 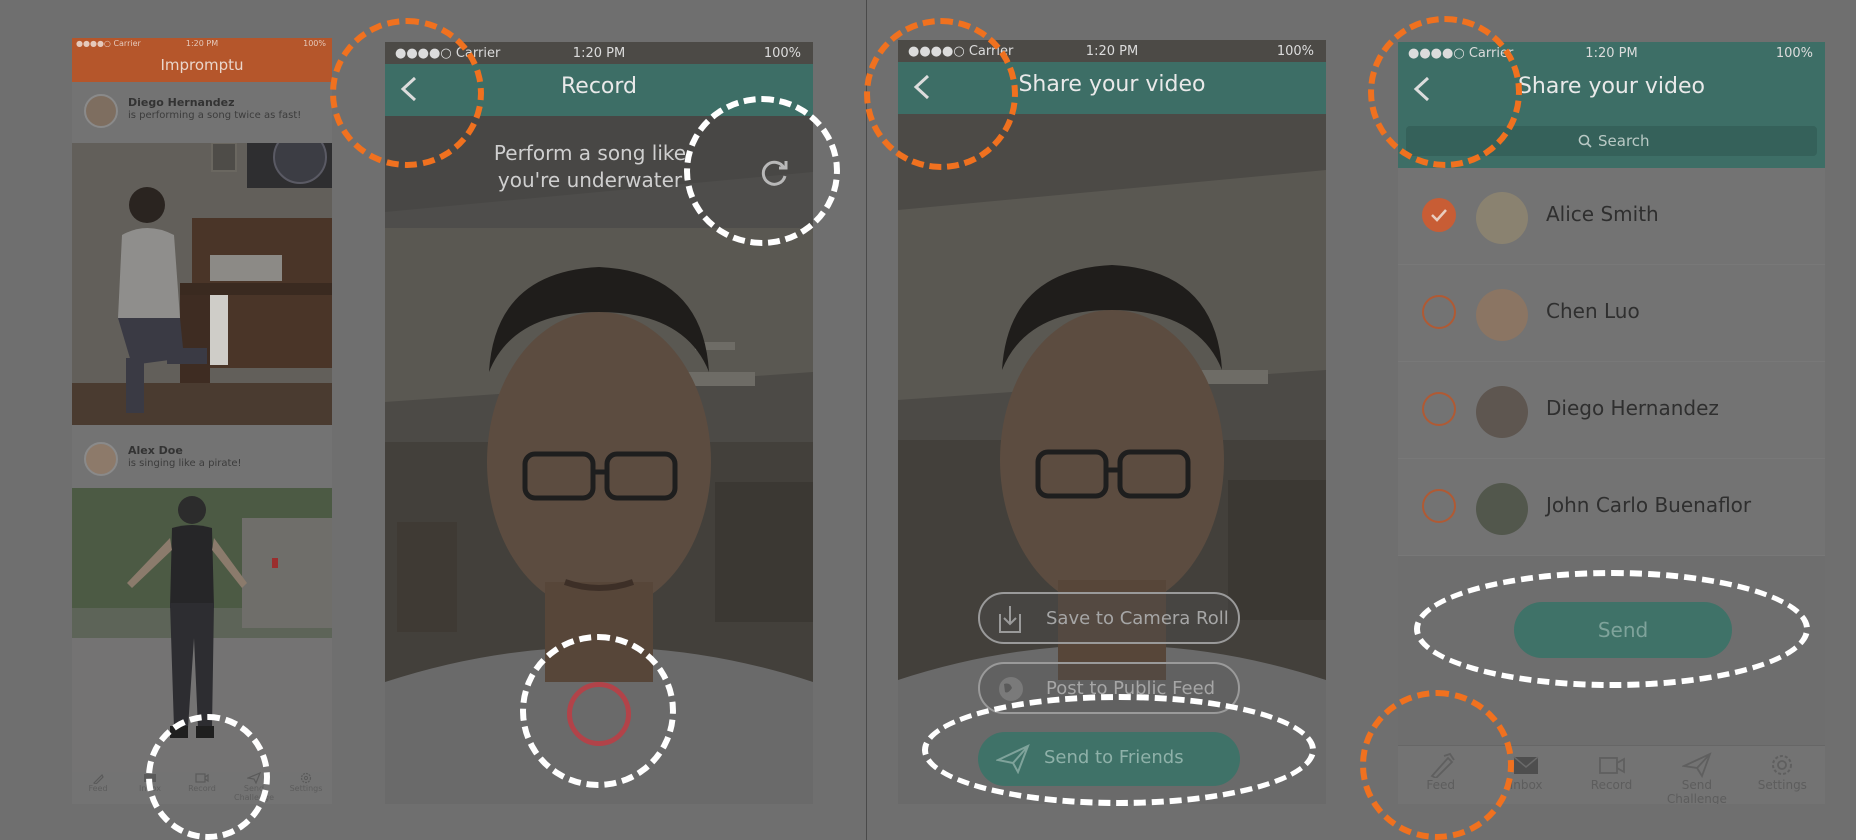 I want to click on search-placeholder: Search, so click(x=1624, y=141).